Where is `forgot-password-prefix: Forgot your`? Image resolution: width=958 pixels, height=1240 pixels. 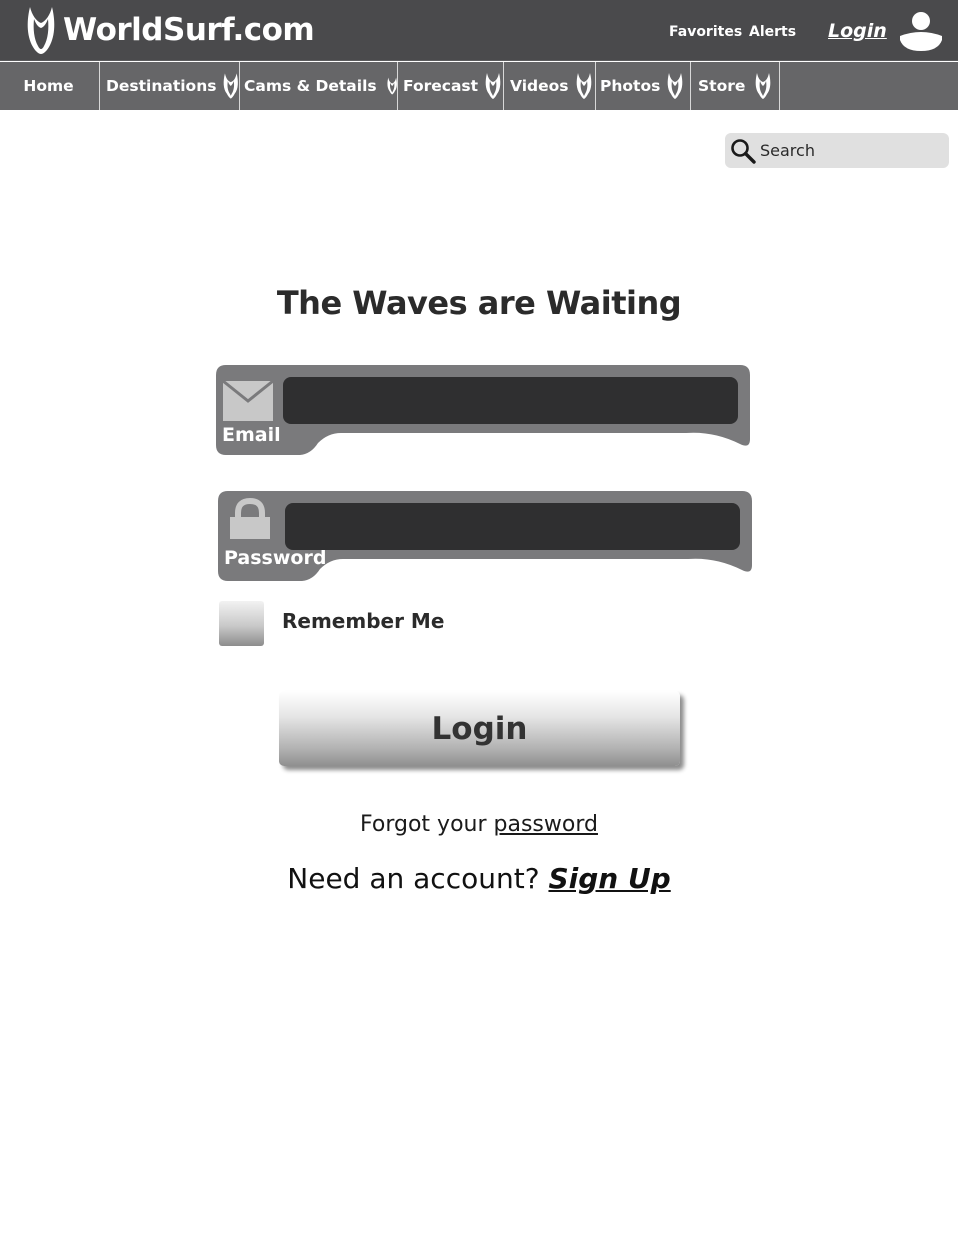
forgot-password-prefix: Forgot your is located at coordinates (427, 824).